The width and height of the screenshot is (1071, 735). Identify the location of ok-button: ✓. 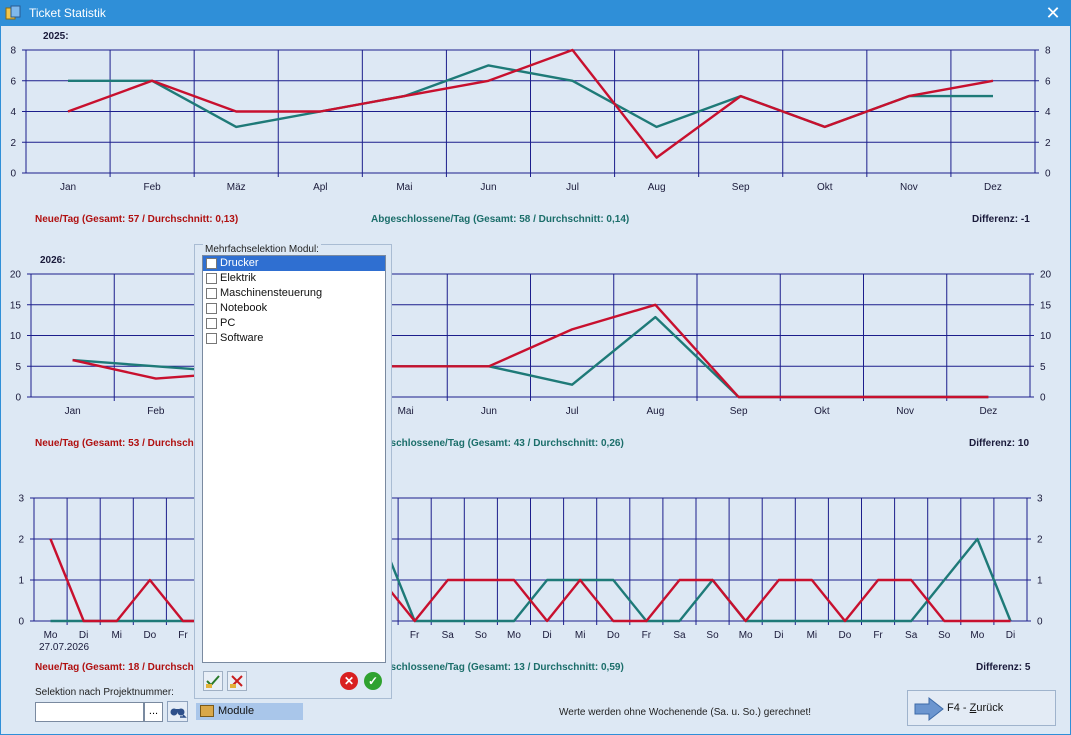
(373, 681).